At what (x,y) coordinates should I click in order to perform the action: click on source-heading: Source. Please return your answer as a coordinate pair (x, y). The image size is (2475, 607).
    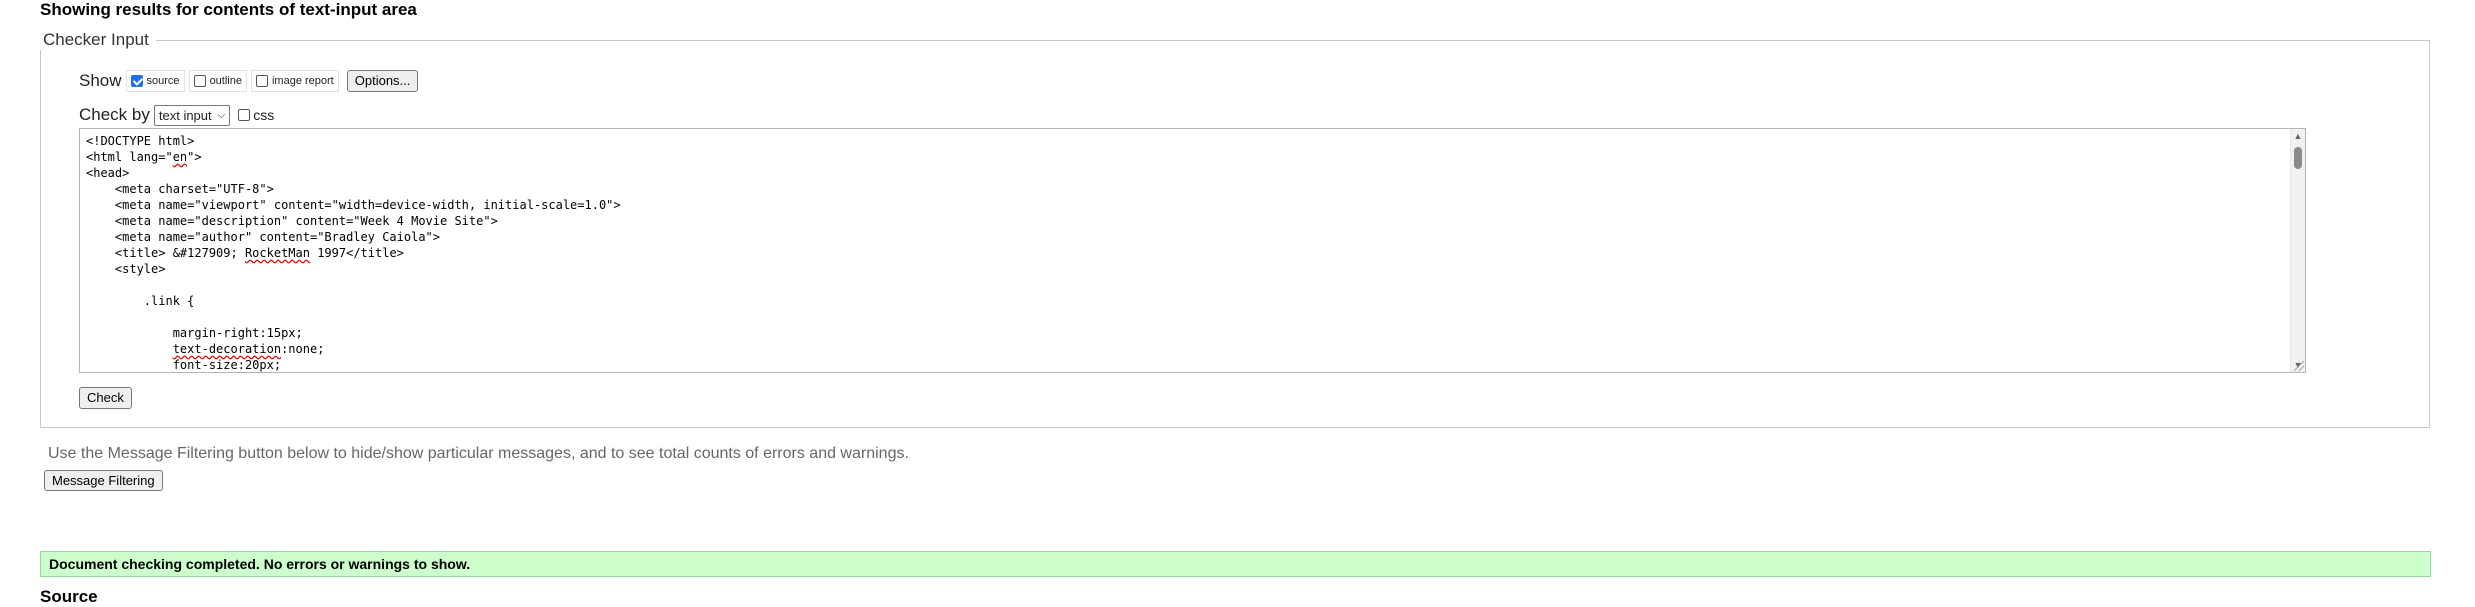
    Looking at the image, I should click on (69, 596).